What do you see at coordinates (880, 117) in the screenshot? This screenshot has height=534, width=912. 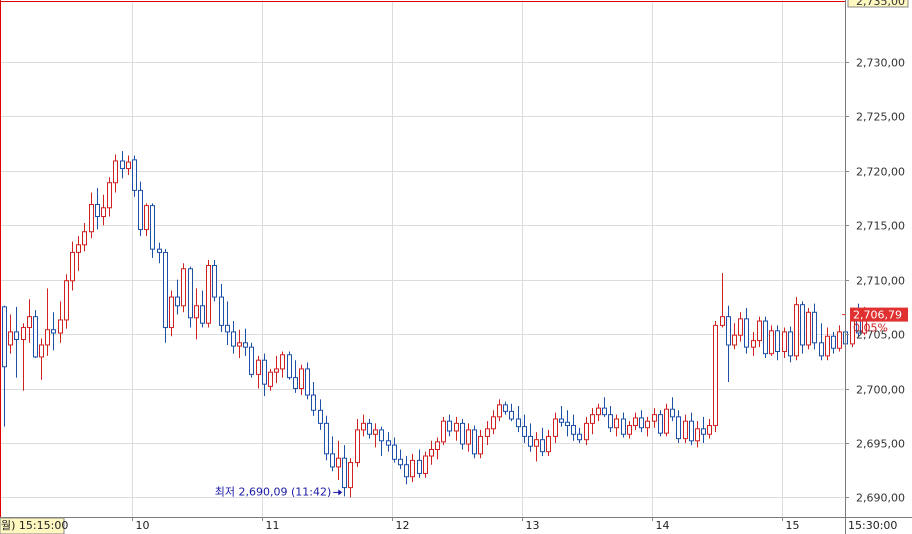 I see `price-tick-label: 2,725,00` at bounding box center [880, 117].